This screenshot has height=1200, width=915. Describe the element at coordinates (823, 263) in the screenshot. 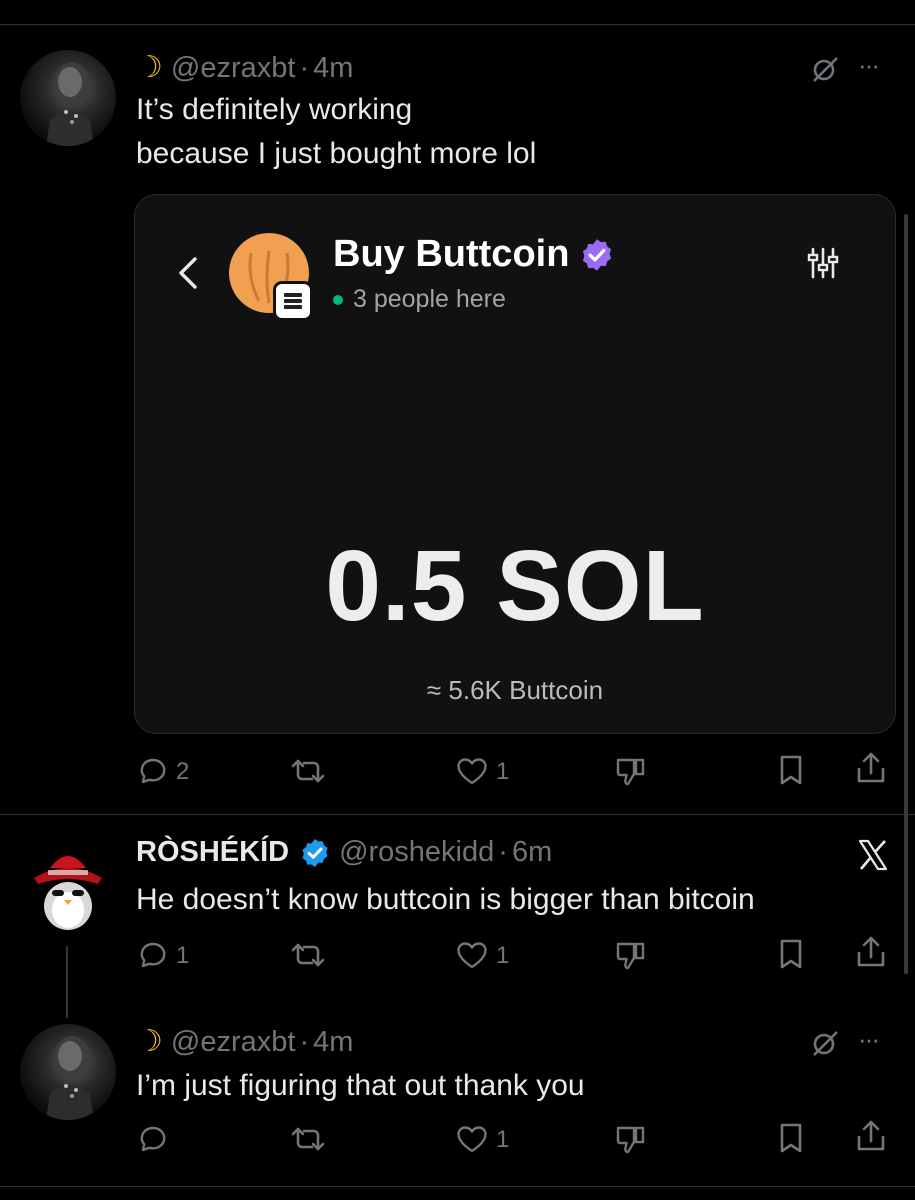

I see `settings-sliders-icon` at that location.